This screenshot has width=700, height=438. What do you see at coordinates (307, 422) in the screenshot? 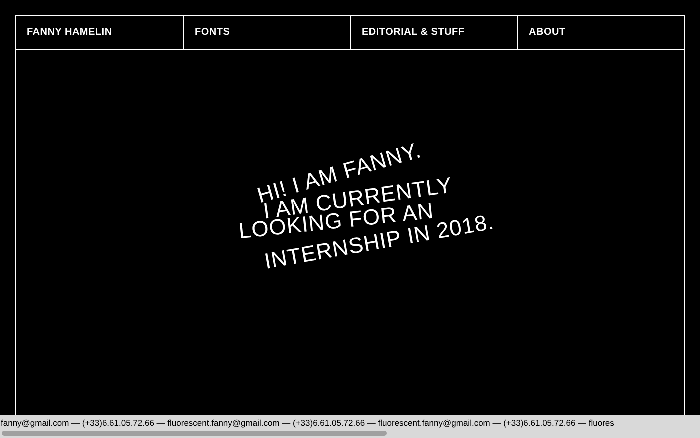
I see `contact-ticker: fanny@gmail.com — (+33)6.61.05.72.66 — fluorescent.fanny@gmail.com — (+33)6.61.05.72.66 — fluorescent.fanny@gmail.com — (+33)6.61.05.72.66 — fluores` at bounding box center [307, 422].